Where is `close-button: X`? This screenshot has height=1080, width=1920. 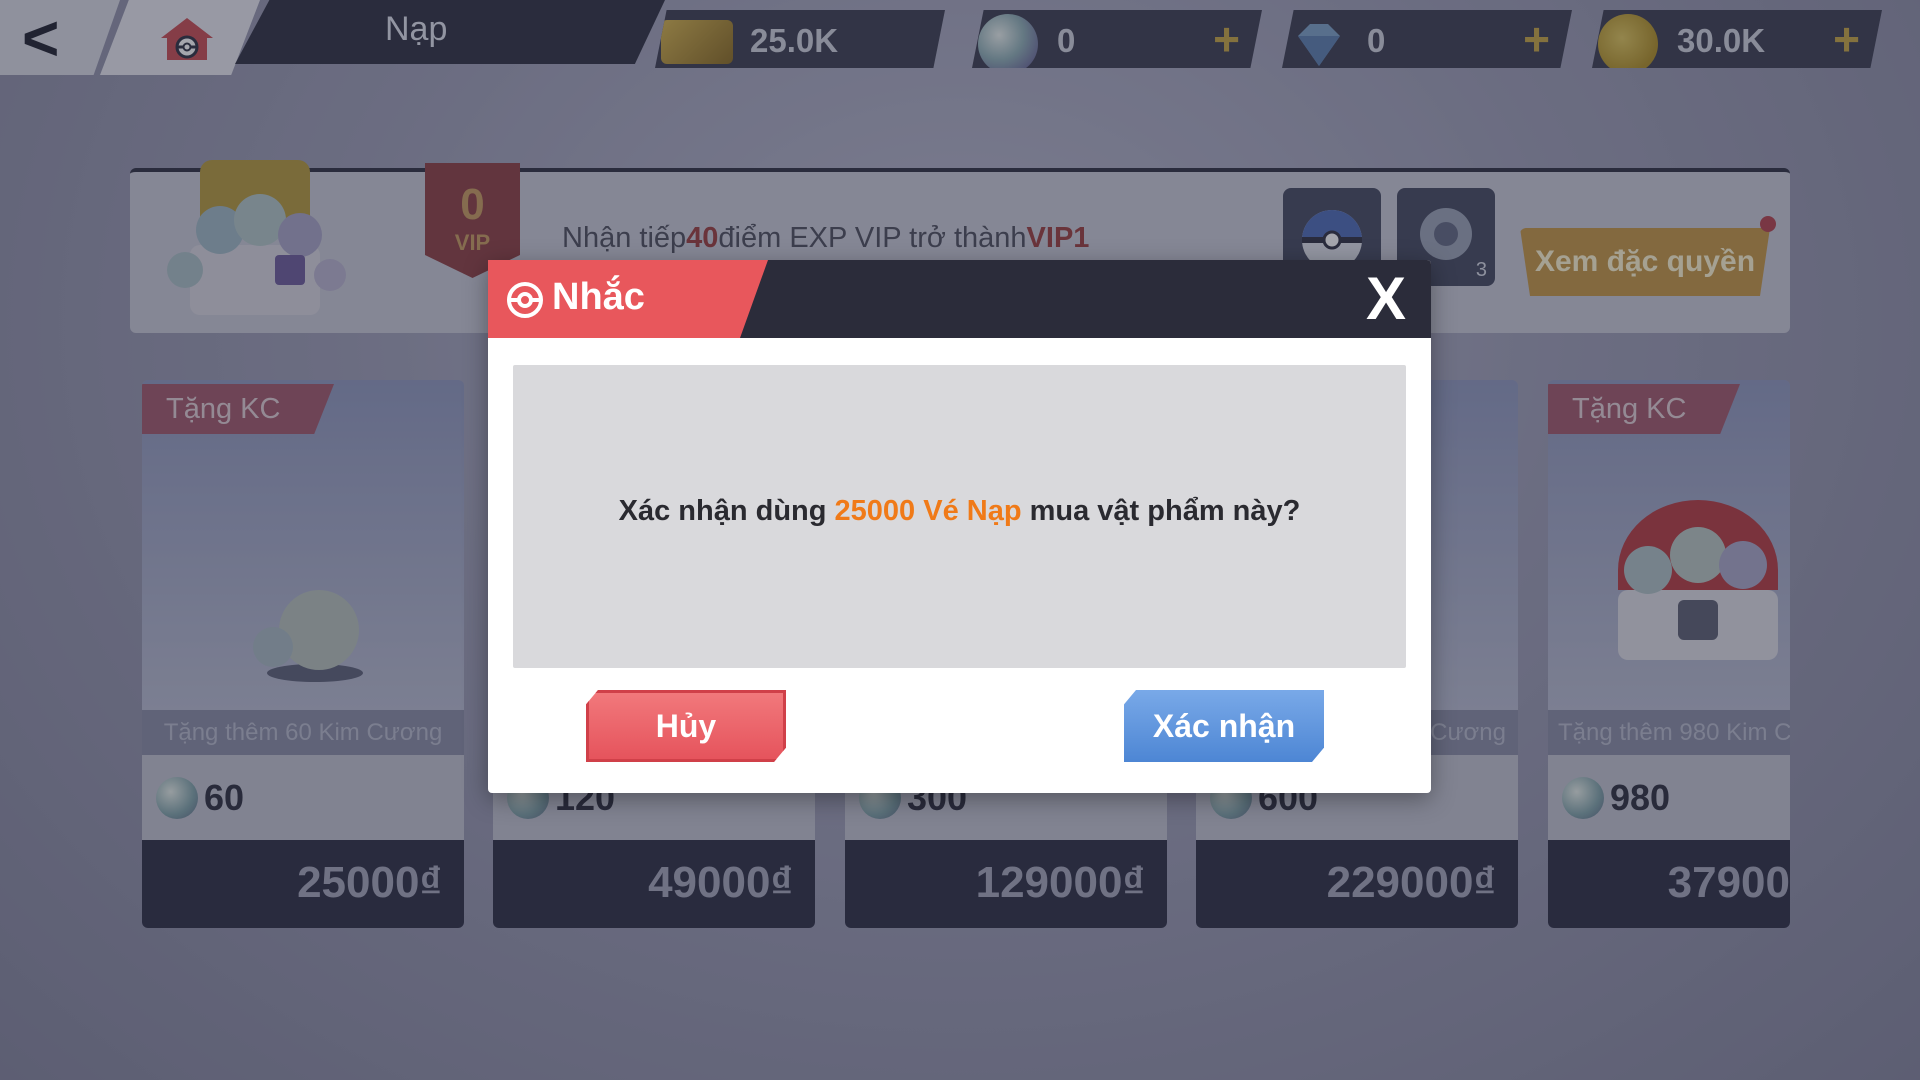
close-button: X is located at coordinates (1386, 299).